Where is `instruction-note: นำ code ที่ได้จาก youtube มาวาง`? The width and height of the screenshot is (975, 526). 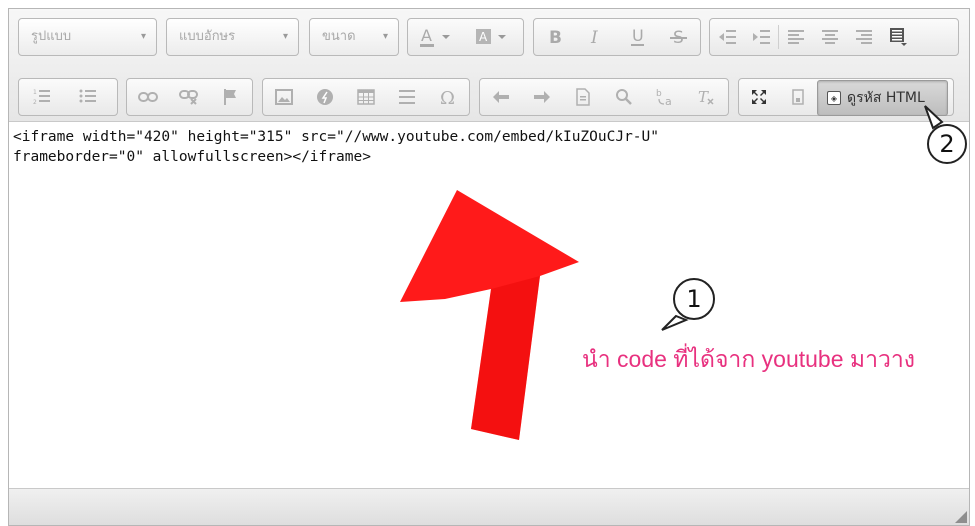
instruction-note: นำ code ที่ได้จาก youtube มาวาง is located at coordinates (749, 359).